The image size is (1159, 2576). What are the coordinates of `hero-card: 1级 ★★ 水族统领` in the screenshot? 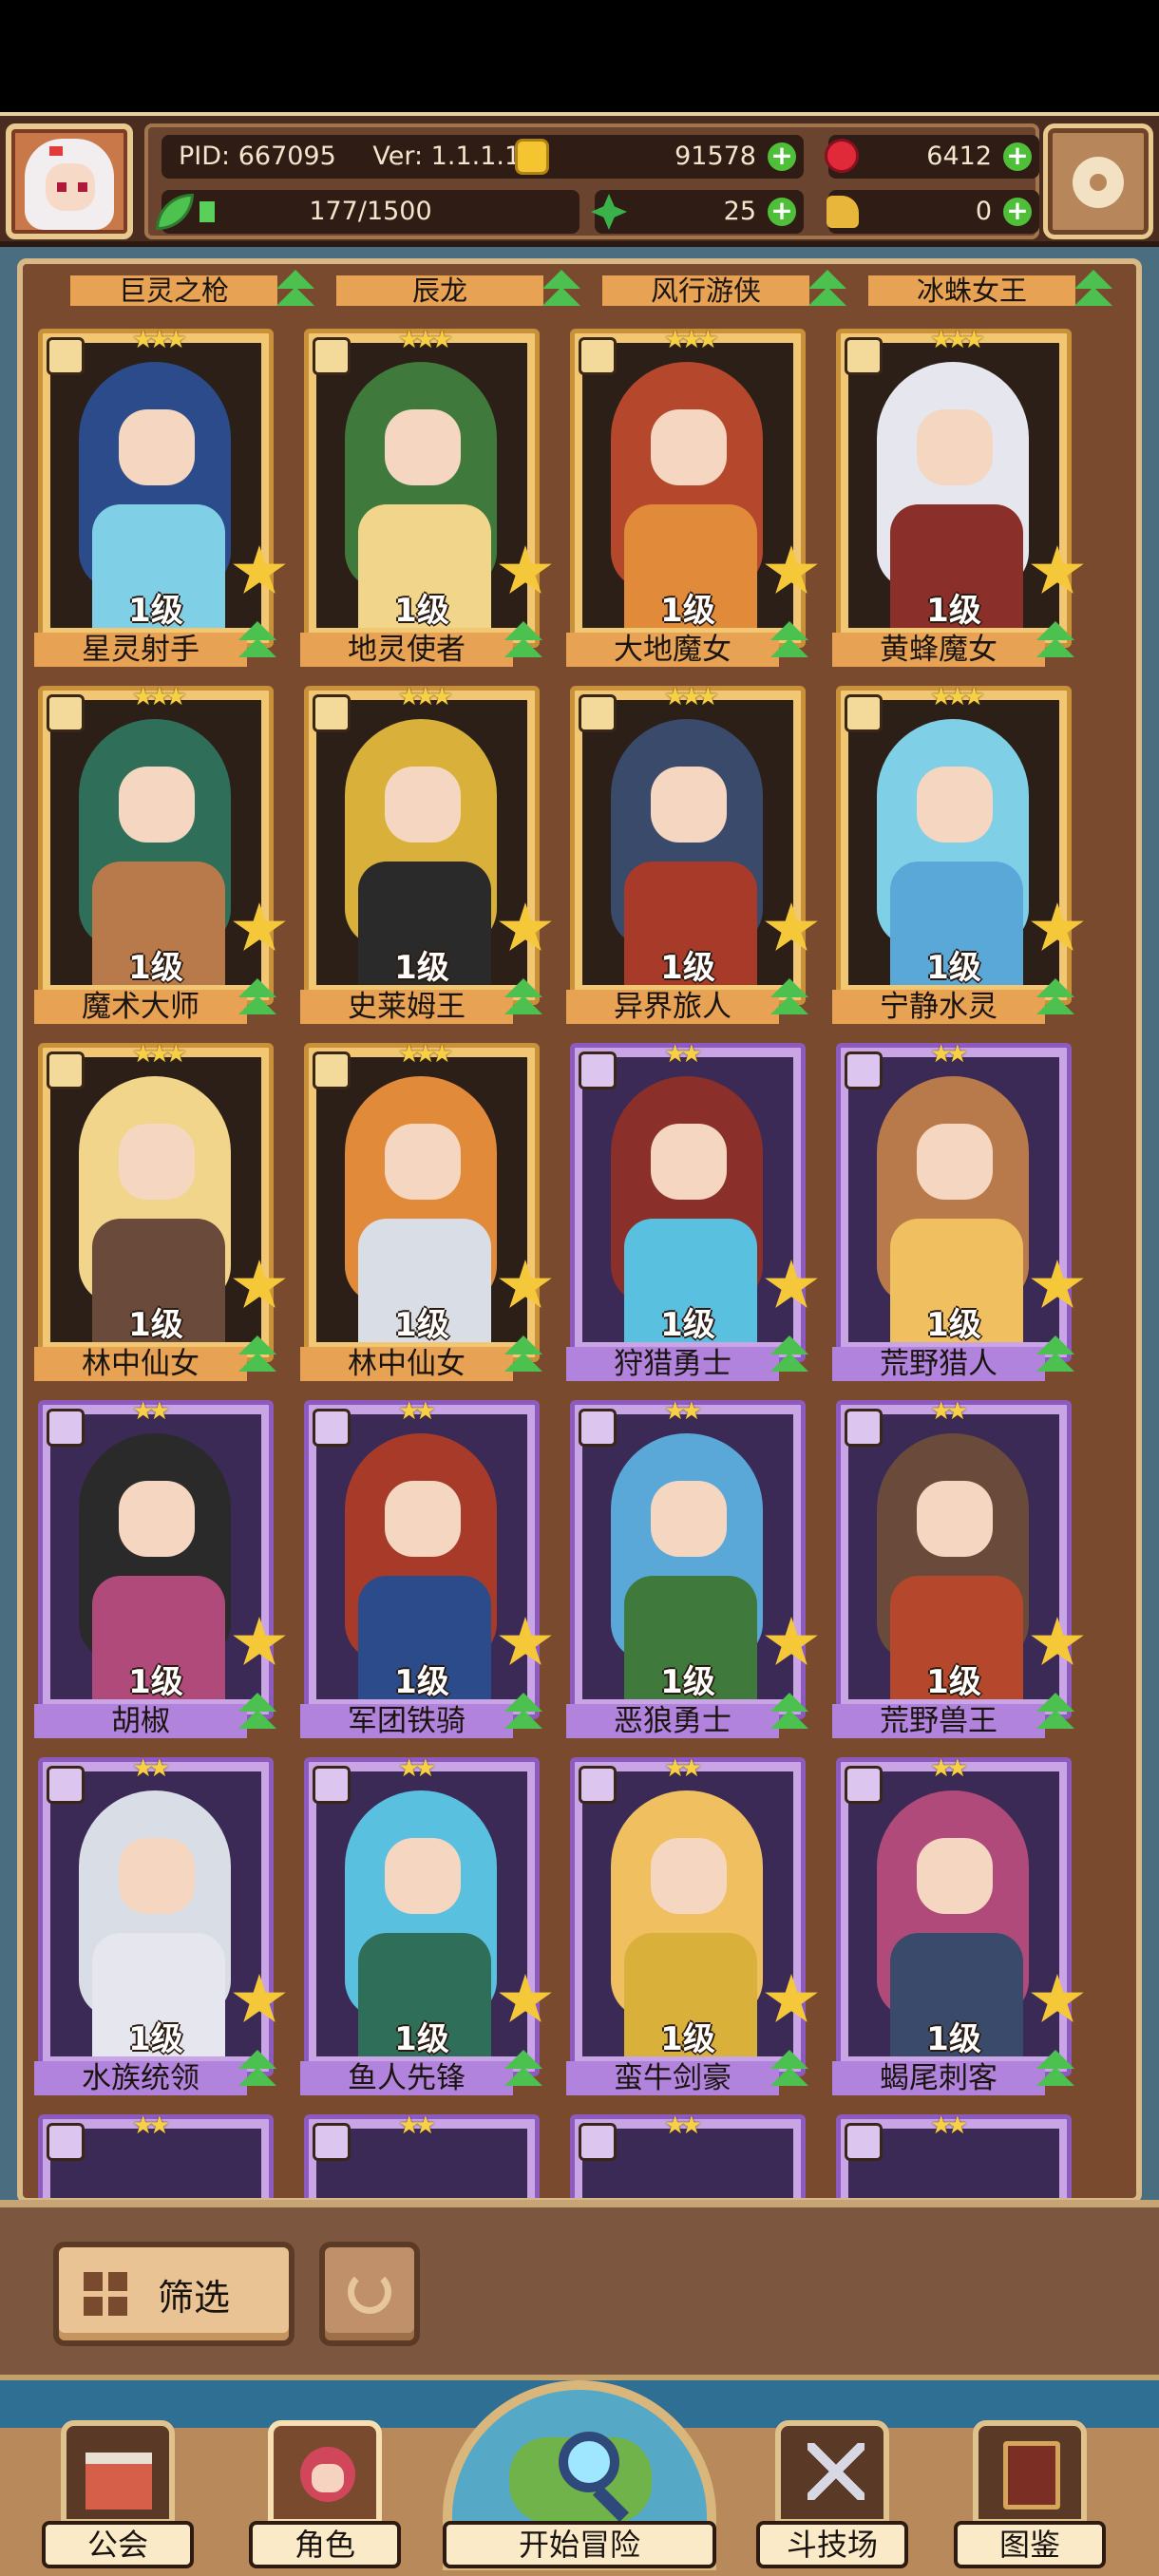 It's located at (160, 1924).